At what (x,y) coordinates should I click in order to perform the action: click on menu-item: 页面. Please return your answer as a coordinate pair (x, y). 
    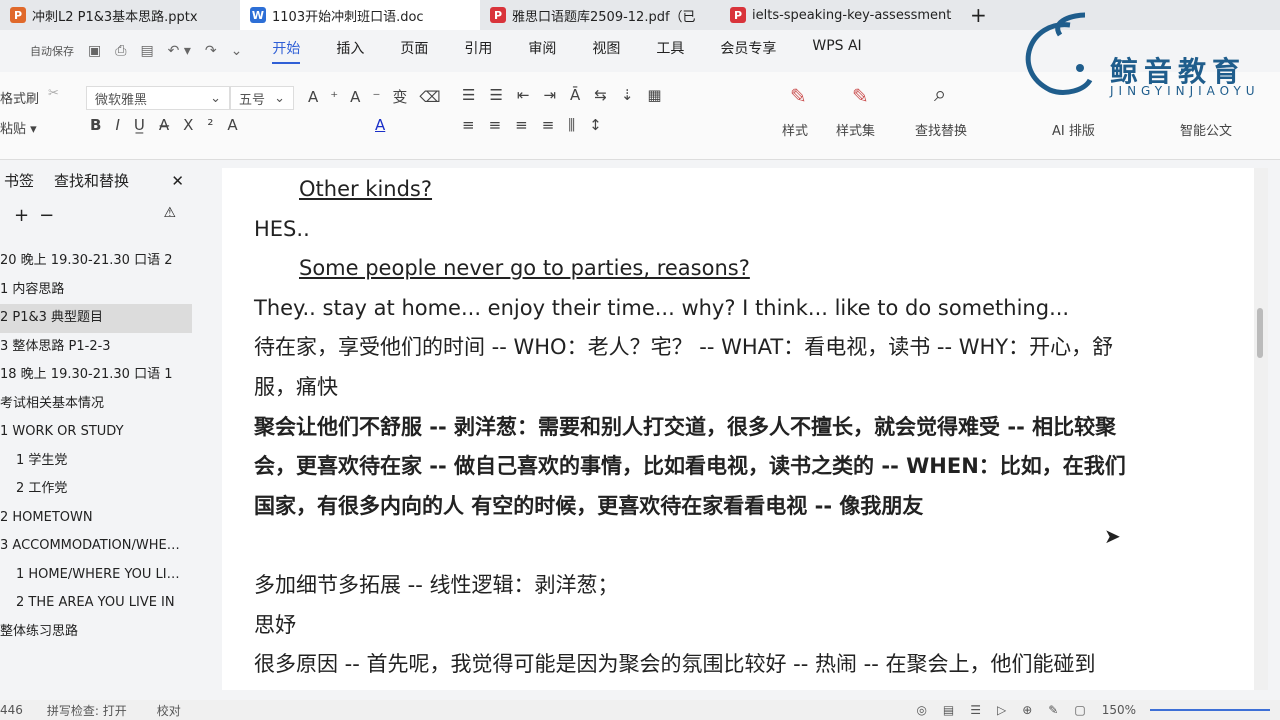
    Looking at the image, I should click on (414, 51).